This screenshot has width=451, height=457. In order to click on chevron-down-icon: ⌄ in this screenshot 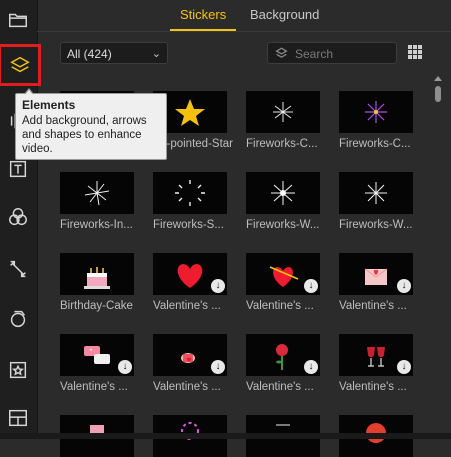, I will do `click(156, 54)`.